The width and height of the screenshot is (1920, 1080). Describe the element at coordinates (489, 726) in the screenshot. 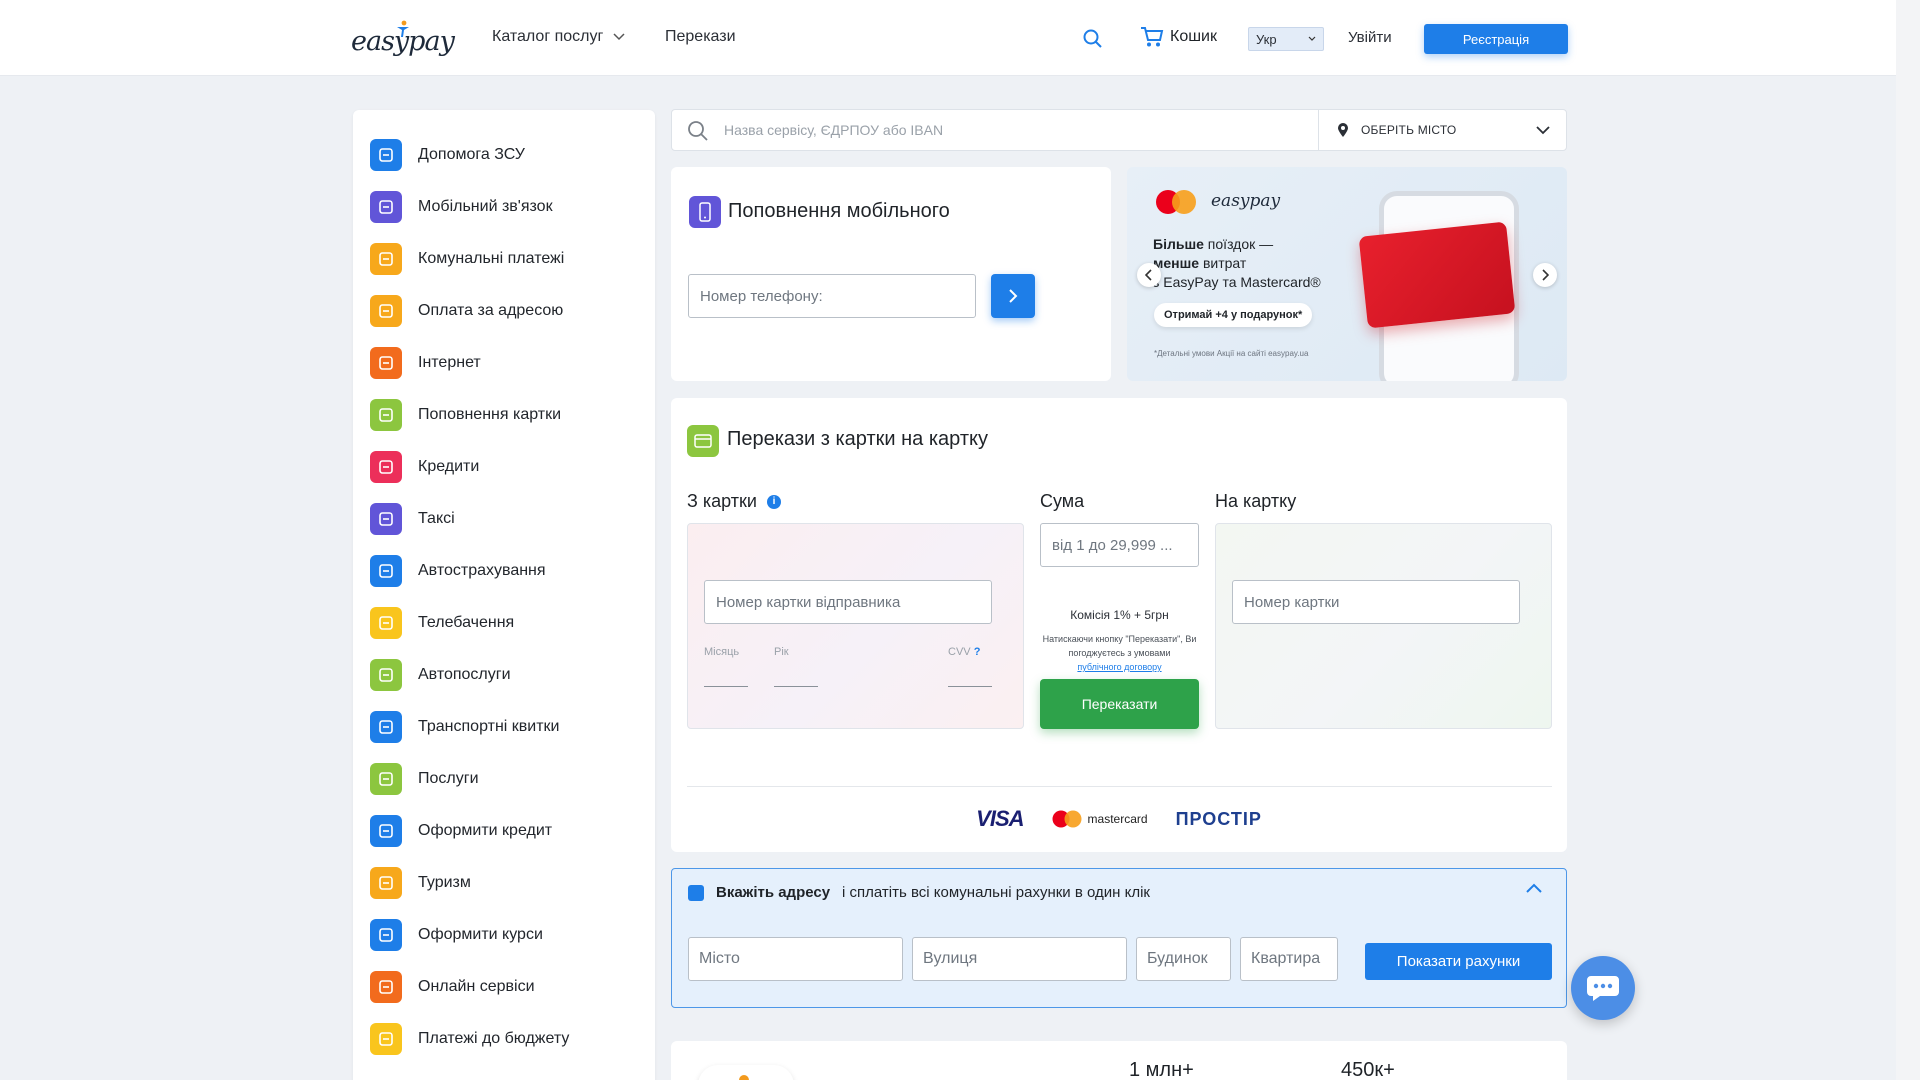

I see `sidebar-item-label: Транспортні квитки` at that location.